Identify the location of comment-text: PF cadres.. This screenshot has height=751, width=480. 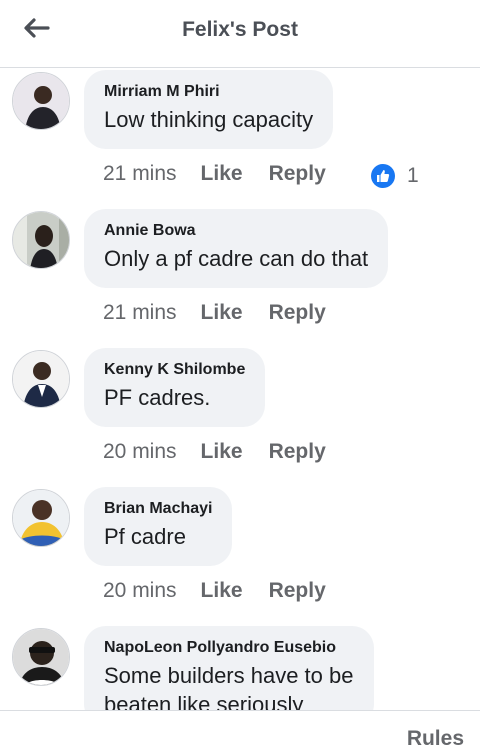
(157, 397).